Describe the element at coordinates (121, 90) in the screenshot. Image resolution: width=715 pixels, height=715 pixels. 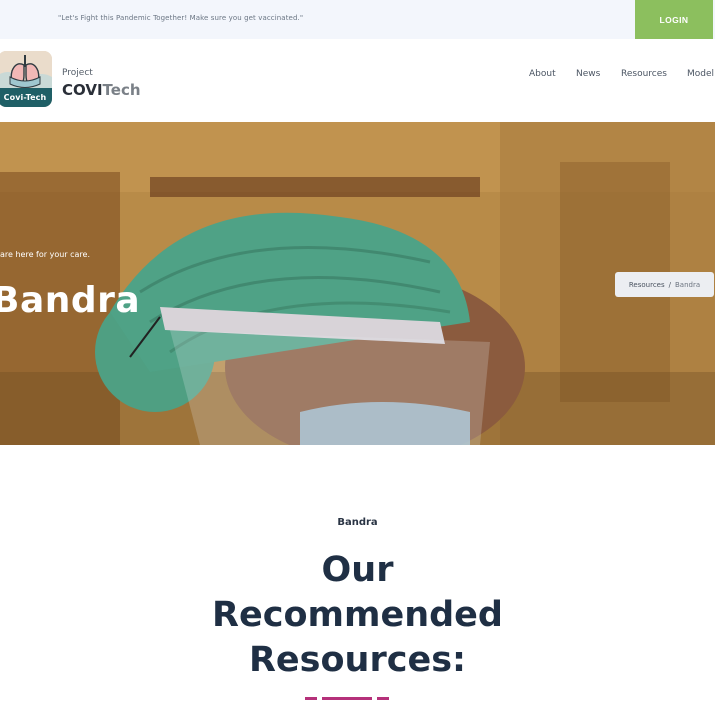
I see `brand-name-light: Tech` at that location.